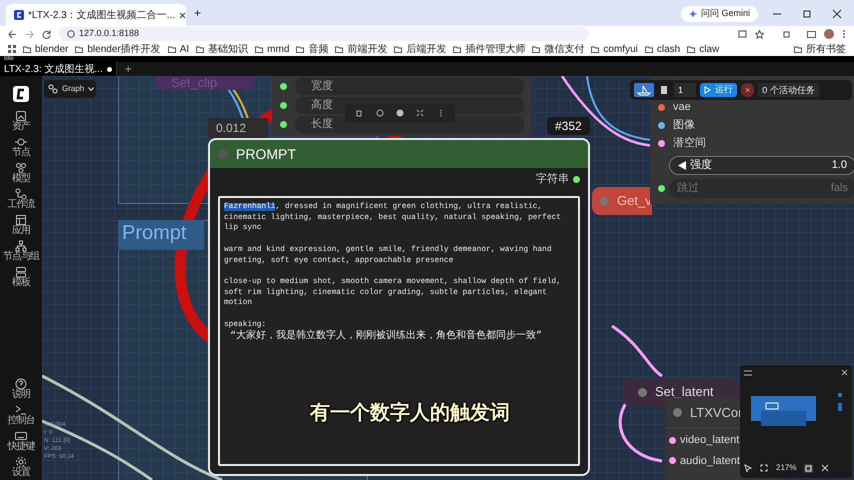 This screenshot has height=480, width=854. Describe the element at coordinates (409, 86) in the screenshot. I see `widget-field: 宽度` at that location.